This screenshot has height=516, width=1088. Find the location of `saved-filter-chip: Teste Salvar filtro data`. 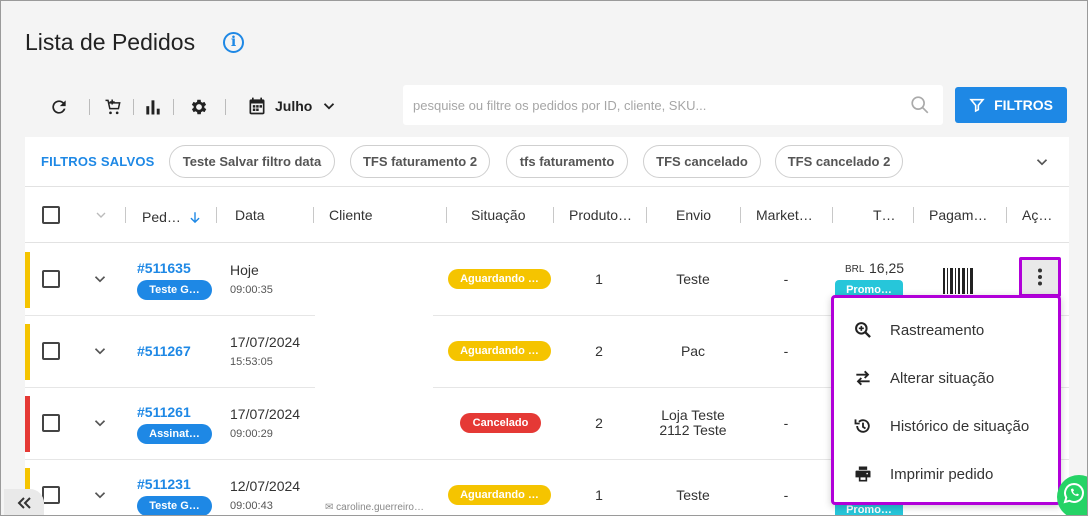

saved-filter-chip: Teste Salvar filtro data is located at coordinates (252, 161).